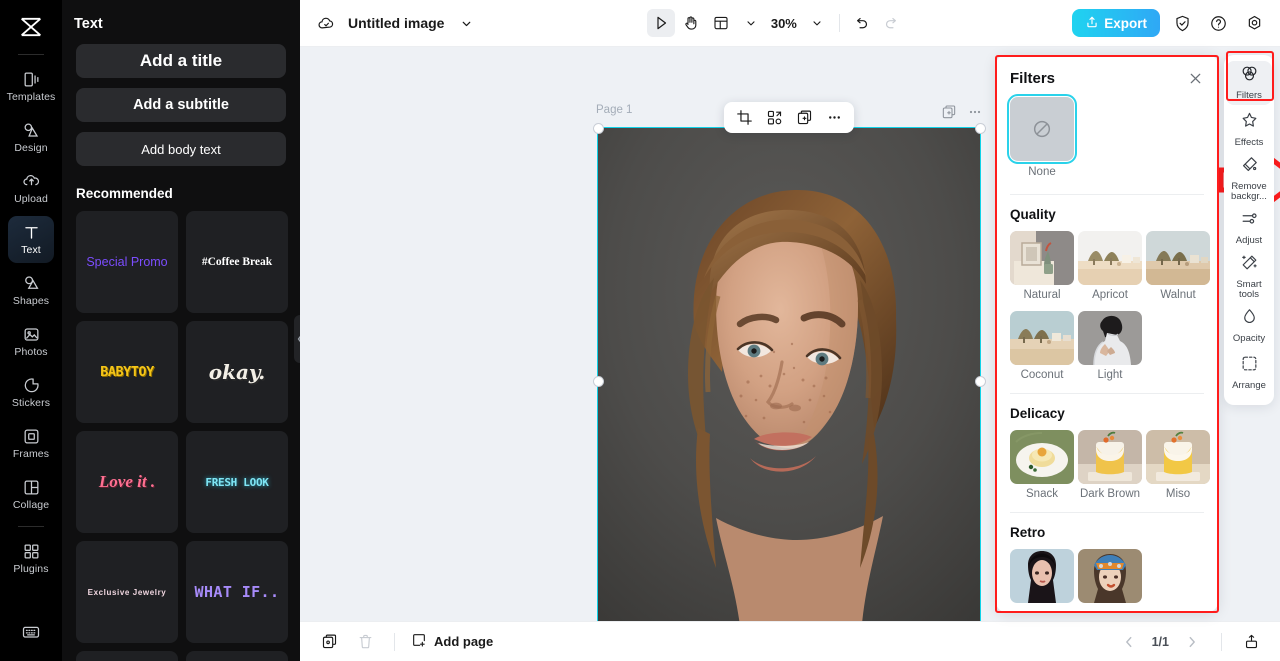  What do you see at coordinates (1116, 23) in the screenshot?
I see `export-button: Export` at bounding box center [1116, 23].